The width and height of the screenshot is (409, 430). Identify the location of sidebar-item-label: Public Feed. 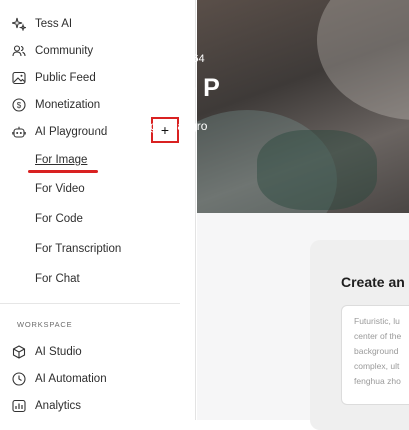
(65, 78).